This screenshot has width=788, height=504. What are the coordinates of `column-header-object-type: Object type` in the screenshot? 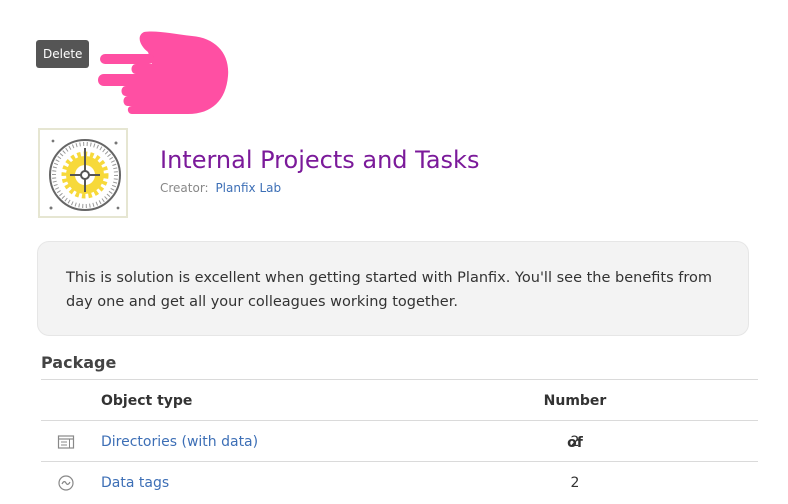 It's located at (147, 401).